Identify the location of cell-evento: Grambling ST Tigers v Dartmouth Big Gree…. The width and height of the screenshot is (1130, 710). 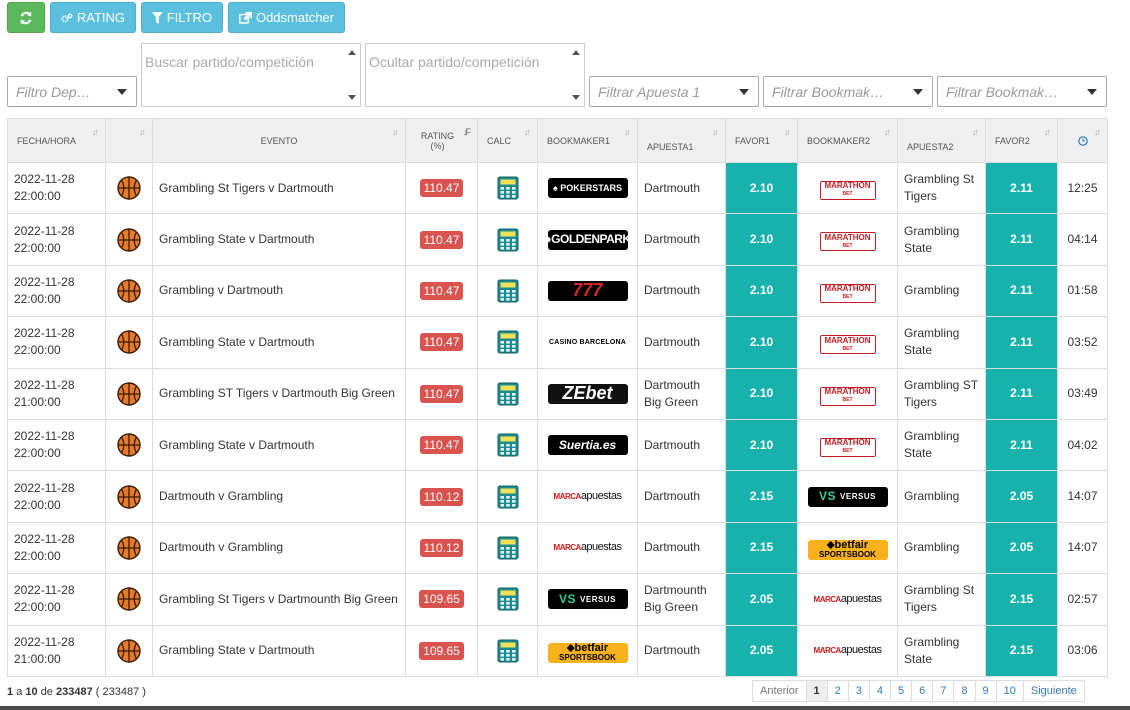
(279, 393).